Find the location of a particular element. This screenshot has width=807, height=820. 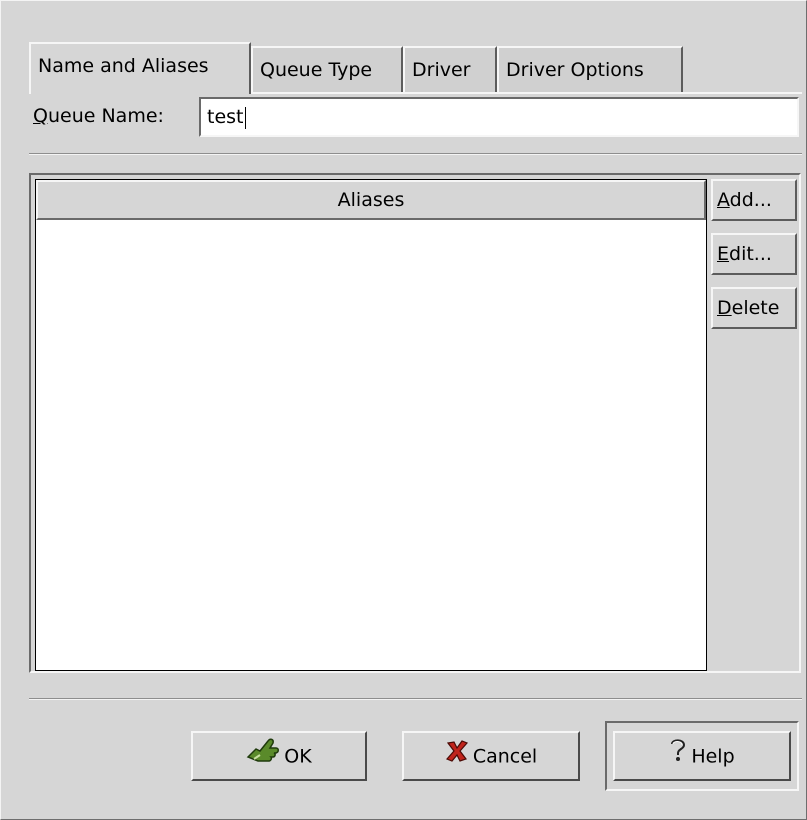

ok-button: OK is located at coordinates (279, 756).